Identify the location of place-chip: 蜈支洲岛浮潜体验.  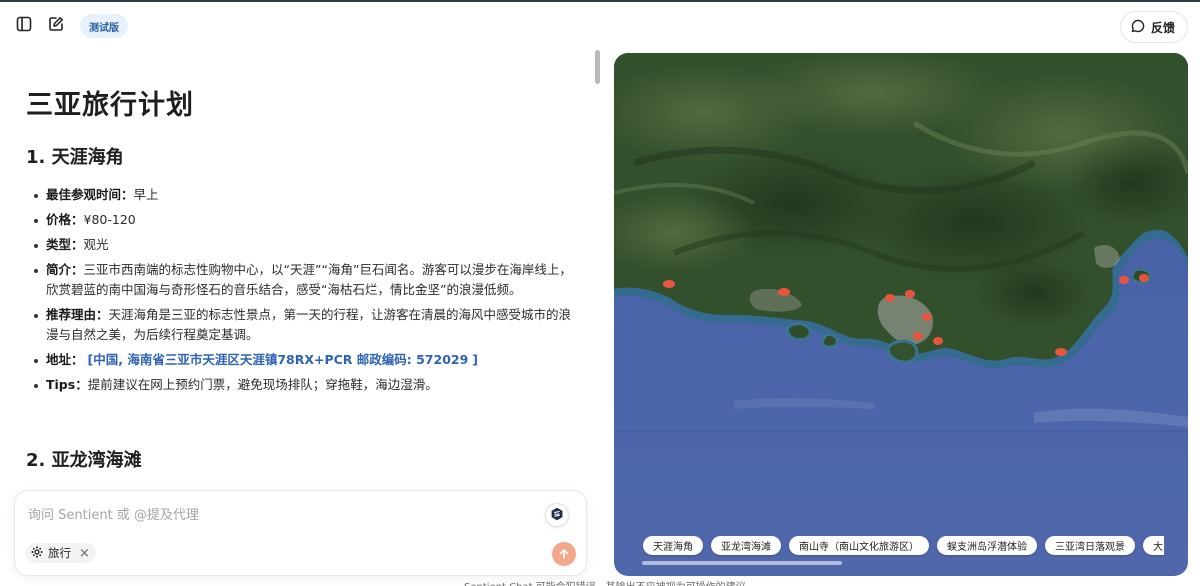
(987, 545).